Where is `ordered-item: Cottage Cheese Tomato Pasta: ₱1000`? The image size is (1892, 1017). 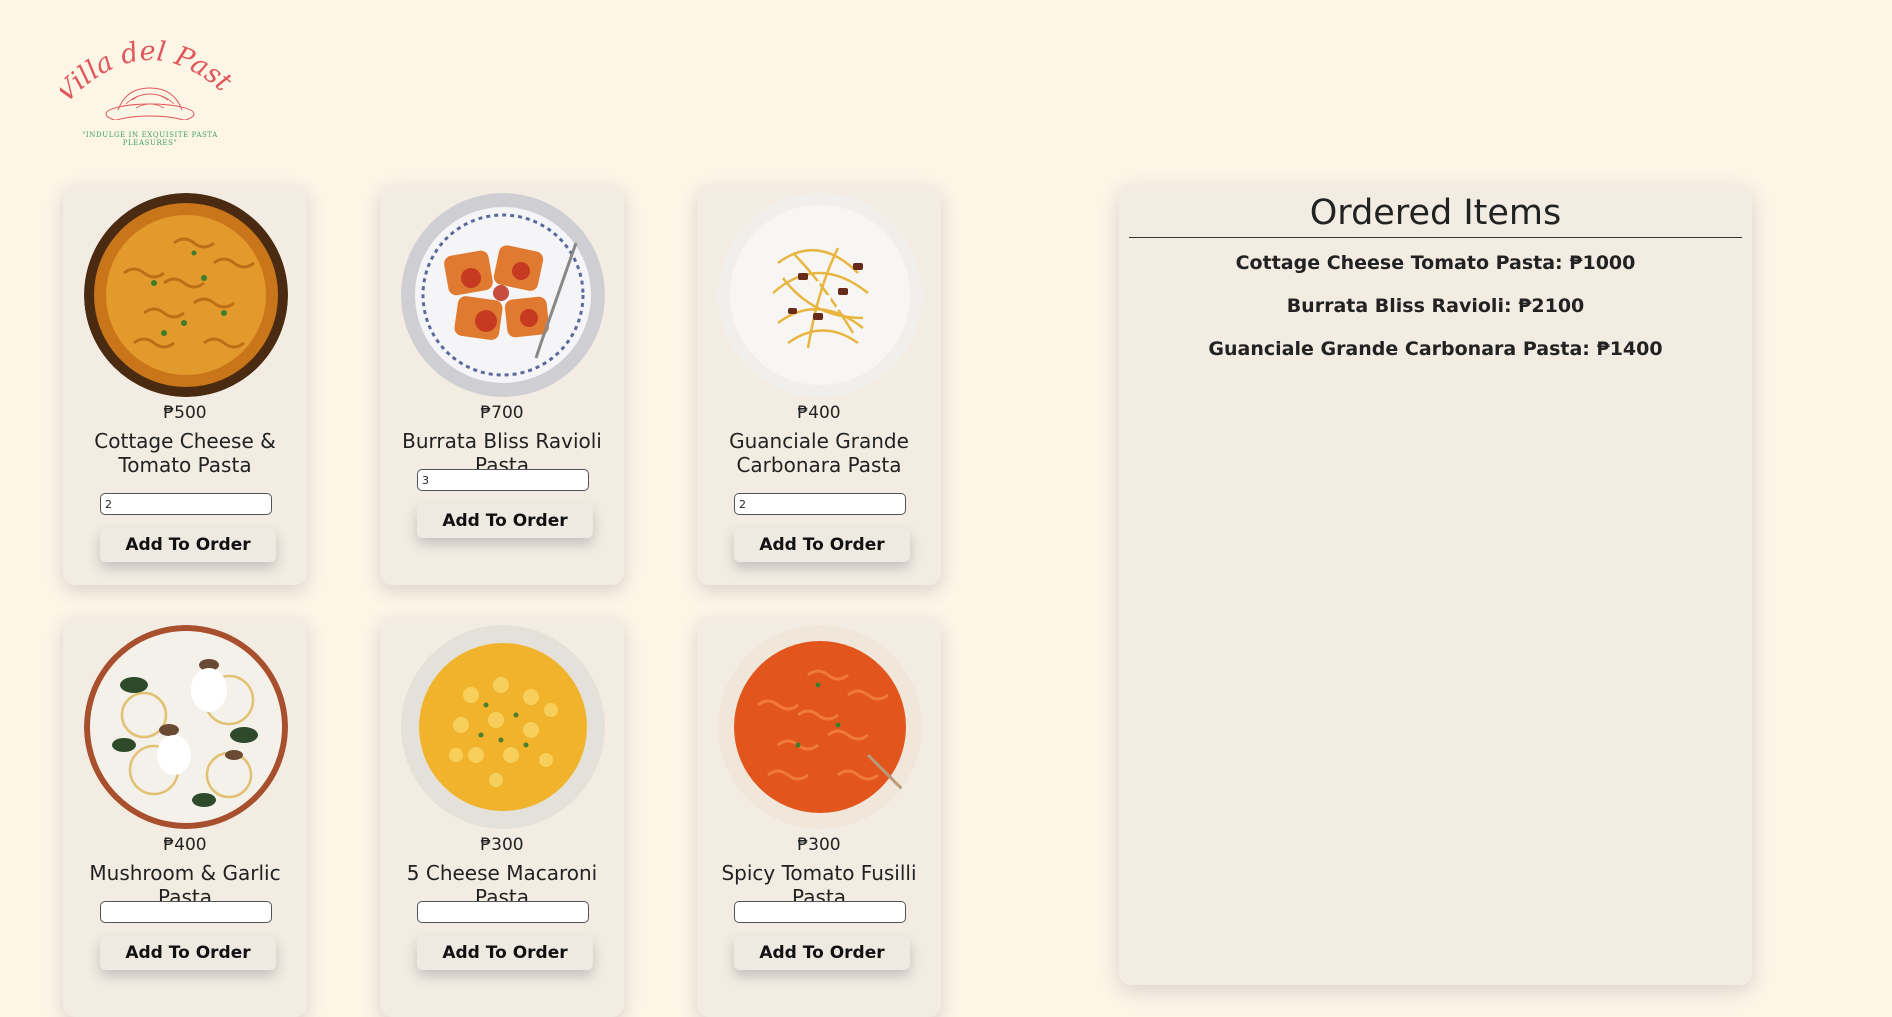 ordered-item: Cottage Cheese Tomato Pasta: ₱1000 is located at coordinates (1435, 263).